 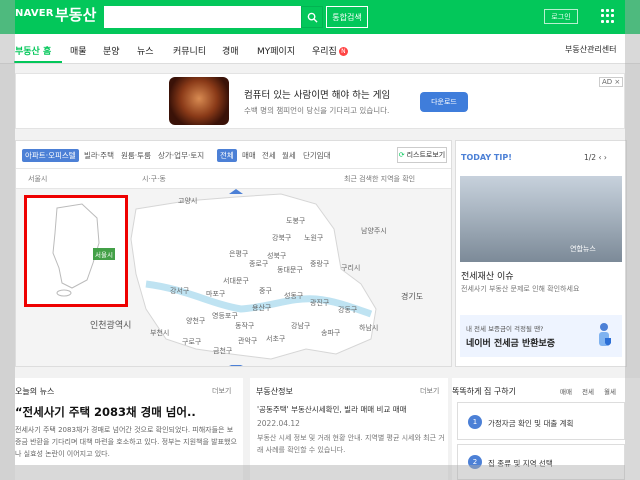 I want to click on region-dongjak: 동작구, so click(x=244, y=326).